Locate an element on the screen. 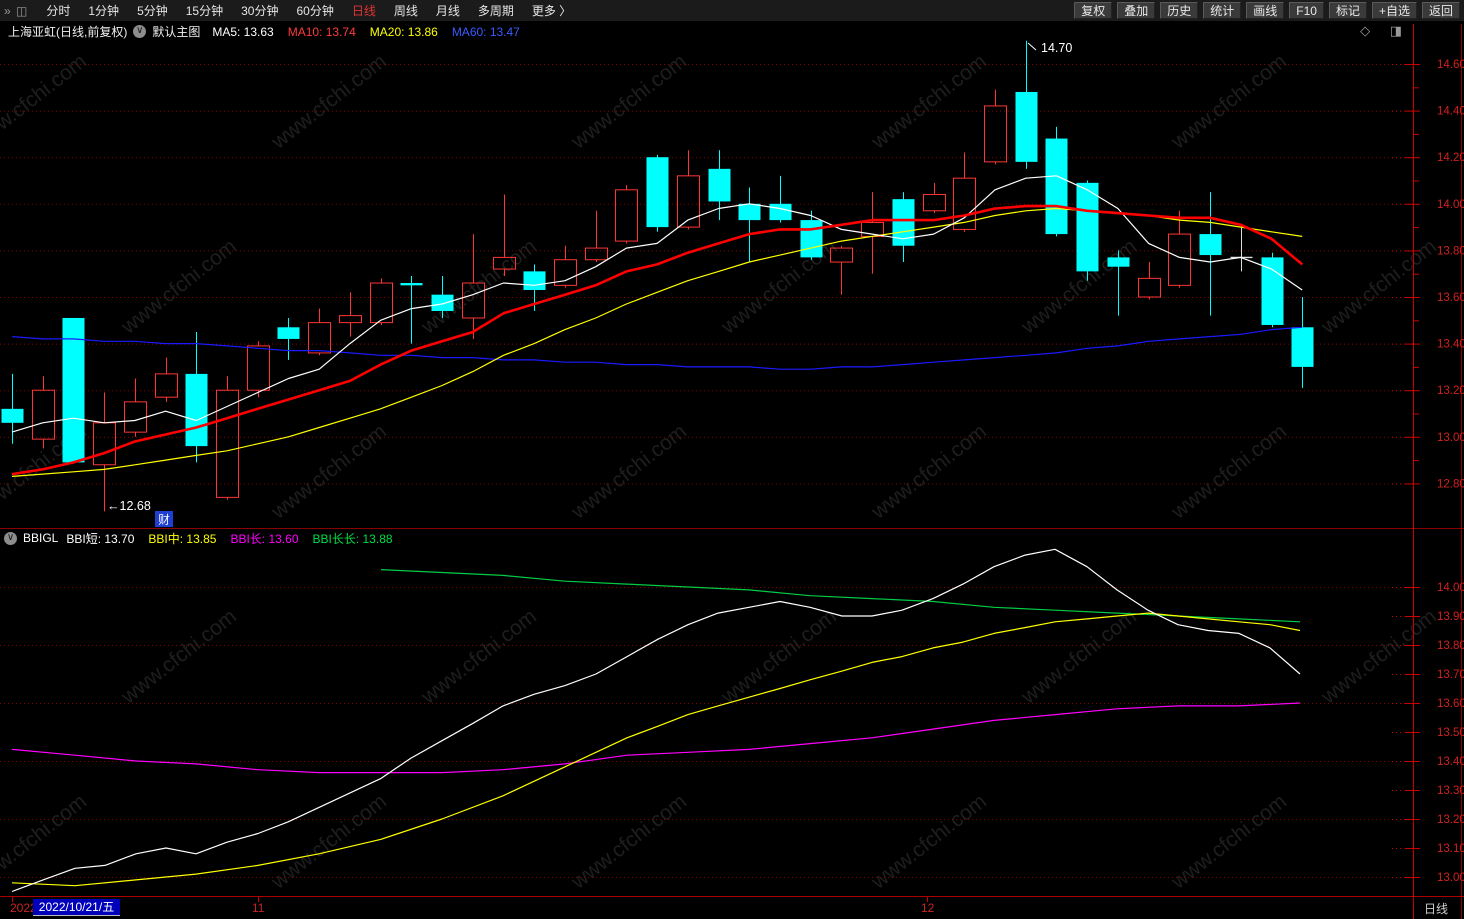 This screenshot has height=919, width=1464. axis-price-label: 13.30 is located at coordinates (1450, 791).